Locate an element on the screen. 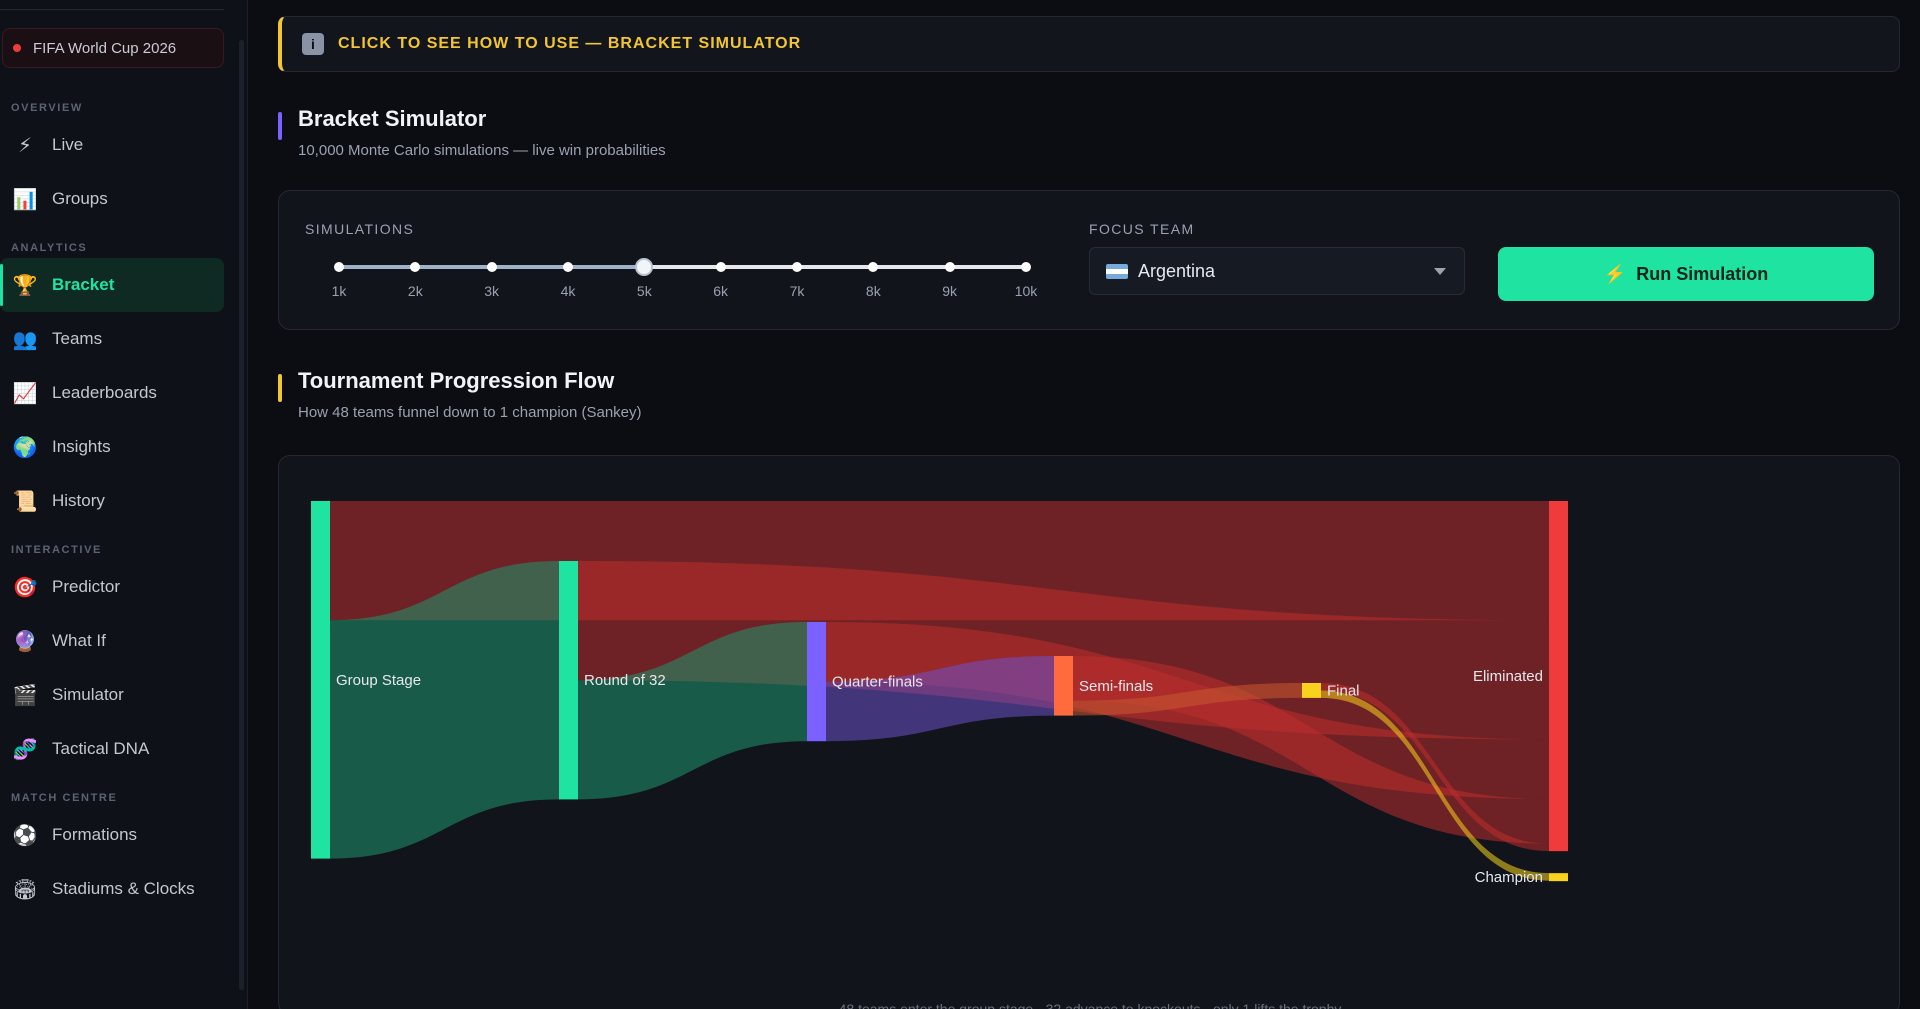 The width and height of the screenshot is (1920, 1009). sidebar-item-stadiums-clocks: 🏟 Stadiums & Clocks is located at coordinates (112, 889).